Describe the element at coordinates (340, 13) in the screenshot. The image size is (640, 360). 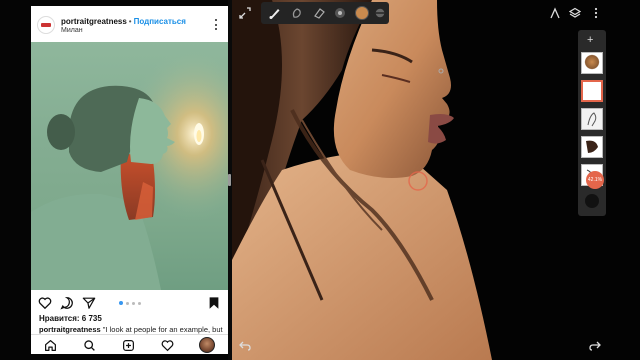
I see `brush-size-icon` at that location.